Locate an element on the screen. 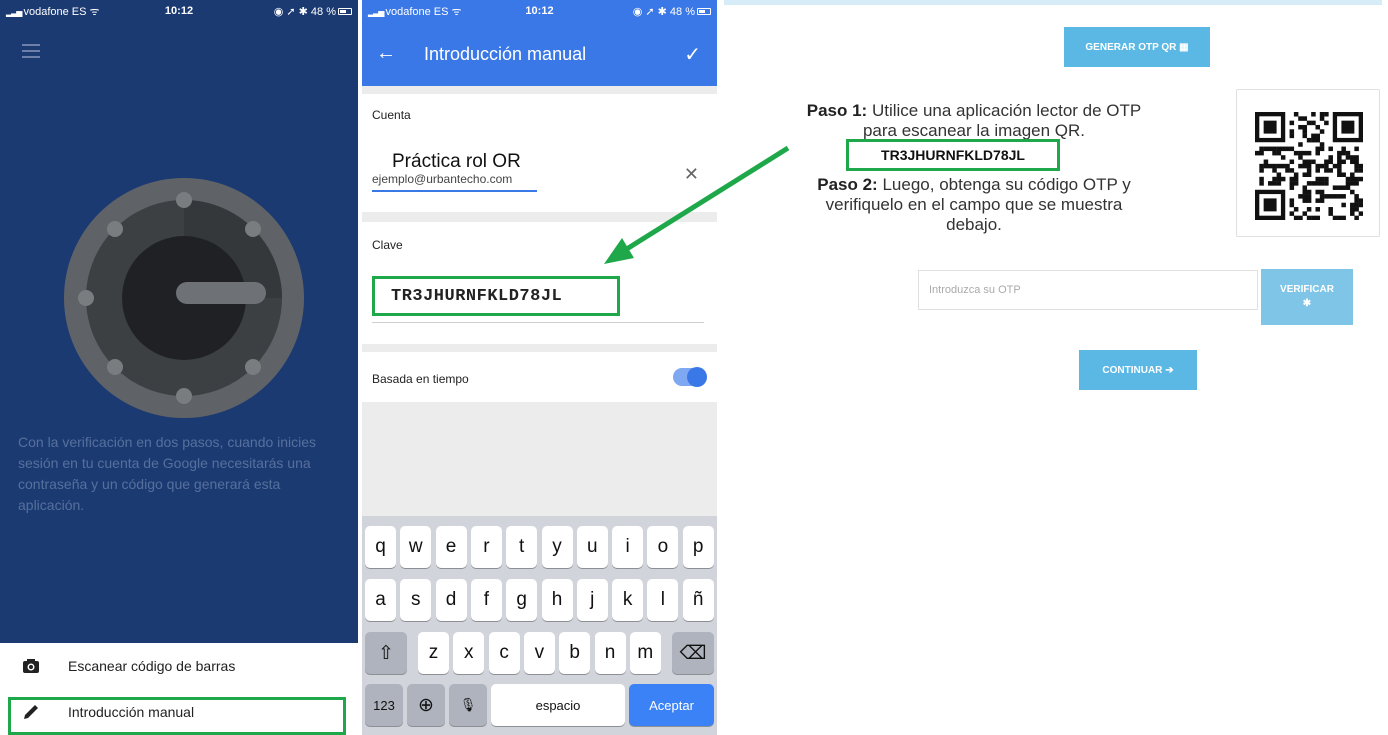  asterisk-icon: ✱ is located at coordinates (1307, 303).